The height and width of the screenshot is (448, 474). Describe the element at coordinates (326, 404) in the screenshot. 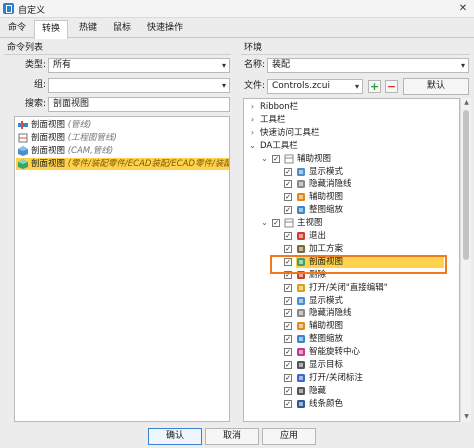

I see `tree-item-label: 线条颜色` at that location.